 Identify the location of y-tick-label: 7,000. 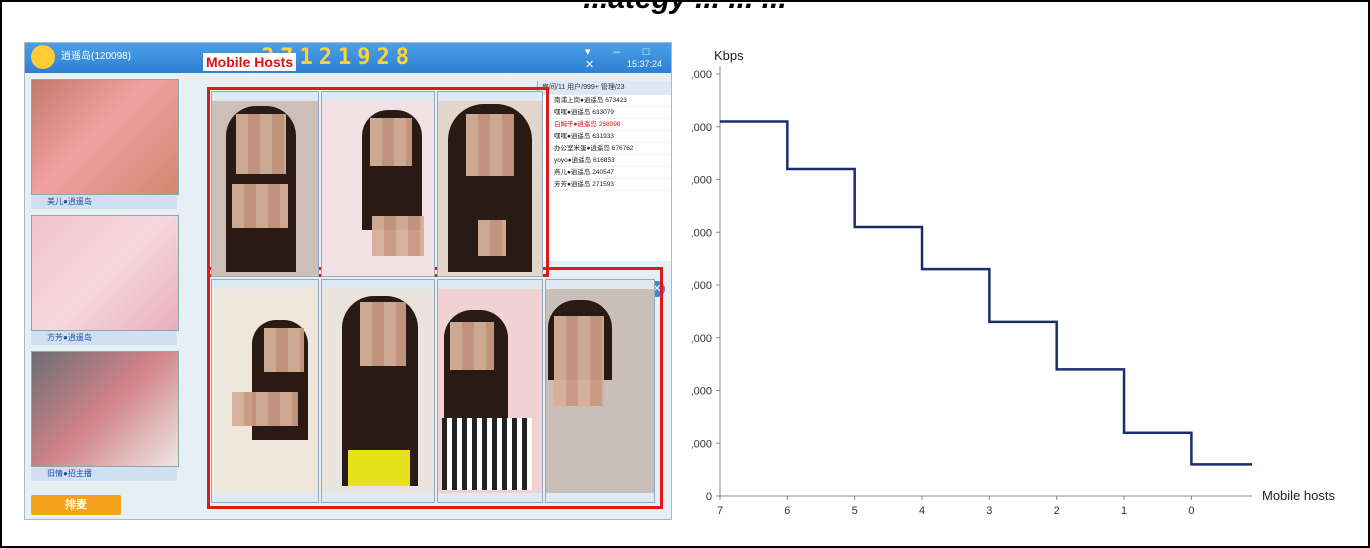
(702, 128).